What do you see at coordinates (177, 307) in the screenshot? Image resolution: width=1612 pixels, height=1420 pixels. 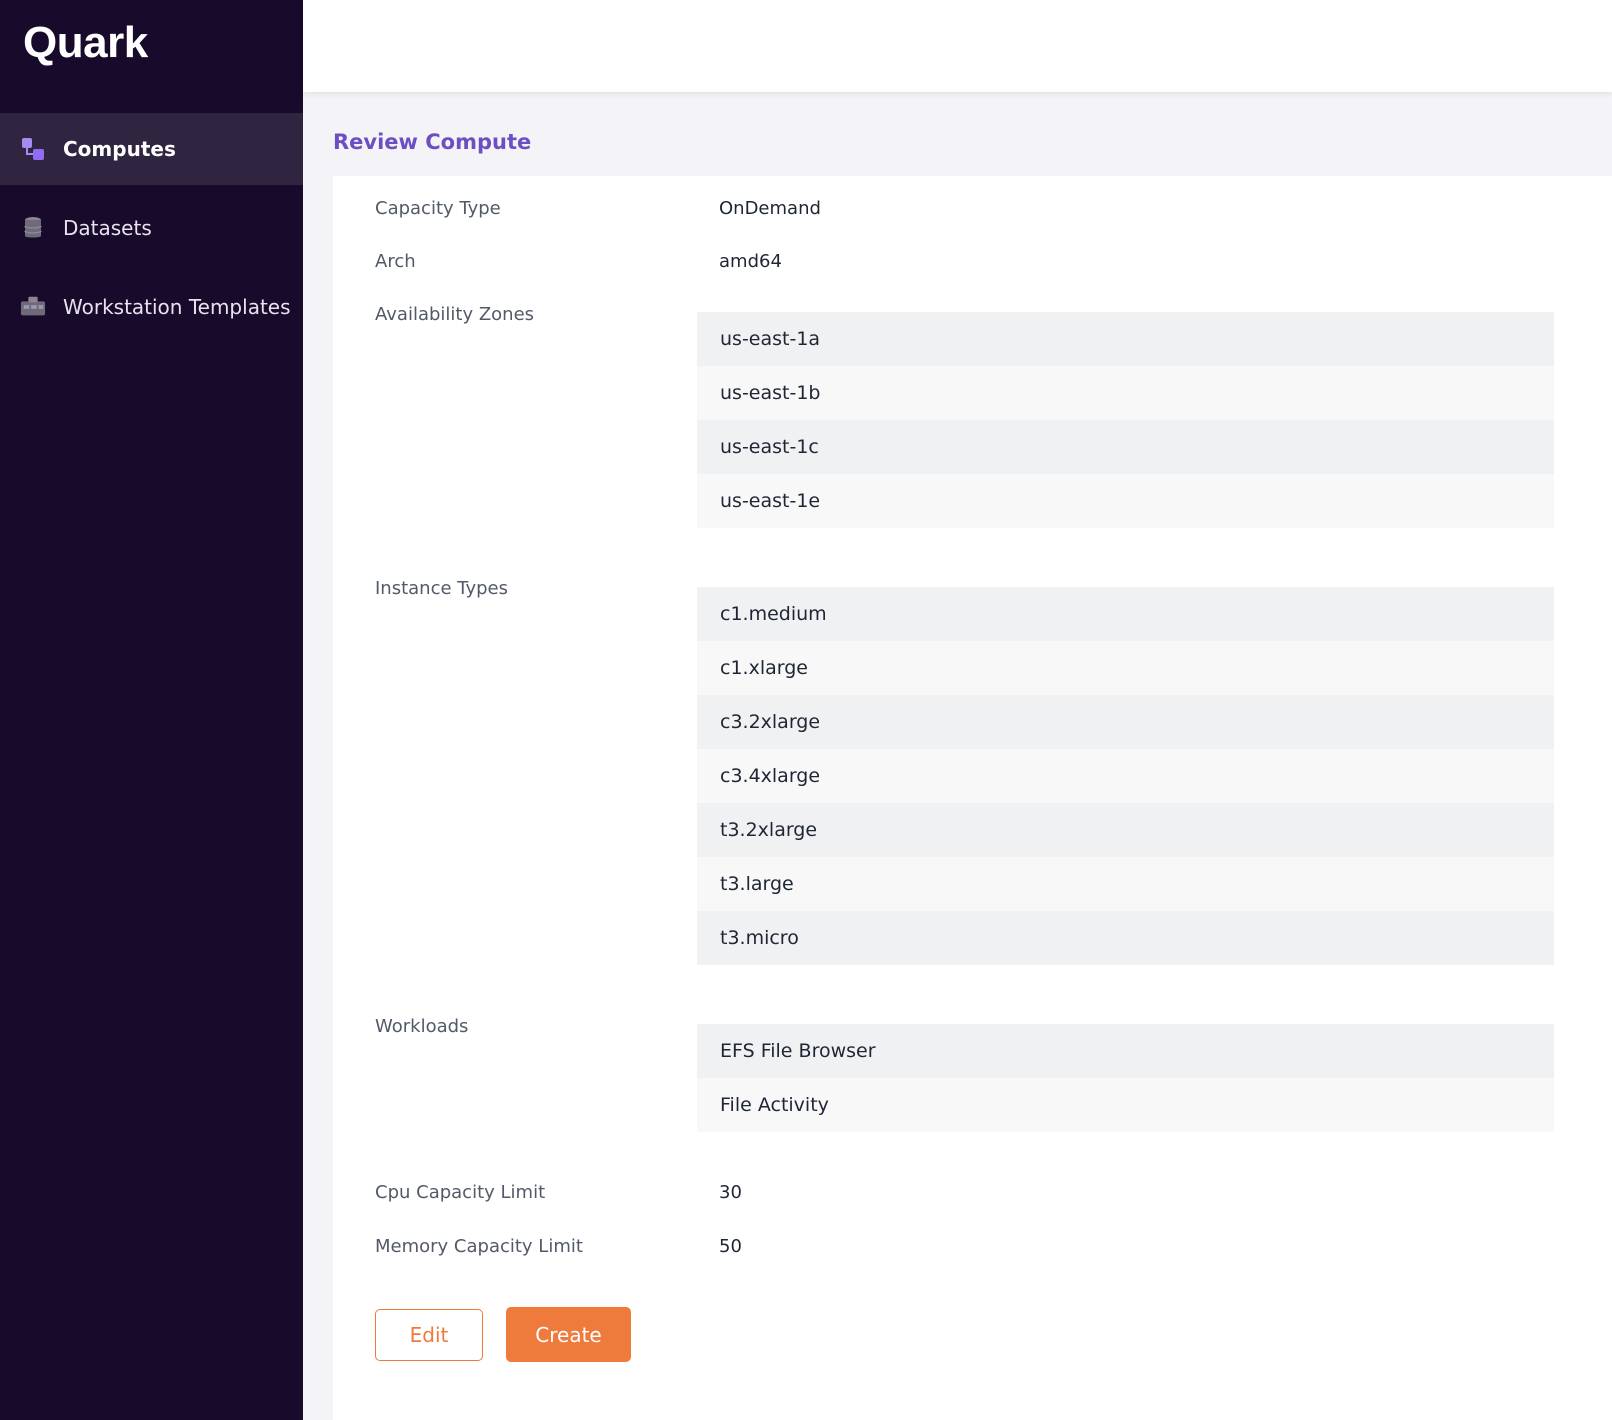 I see `sidebar-item-label: Workstation Templates` at bounding box center [177, 307].